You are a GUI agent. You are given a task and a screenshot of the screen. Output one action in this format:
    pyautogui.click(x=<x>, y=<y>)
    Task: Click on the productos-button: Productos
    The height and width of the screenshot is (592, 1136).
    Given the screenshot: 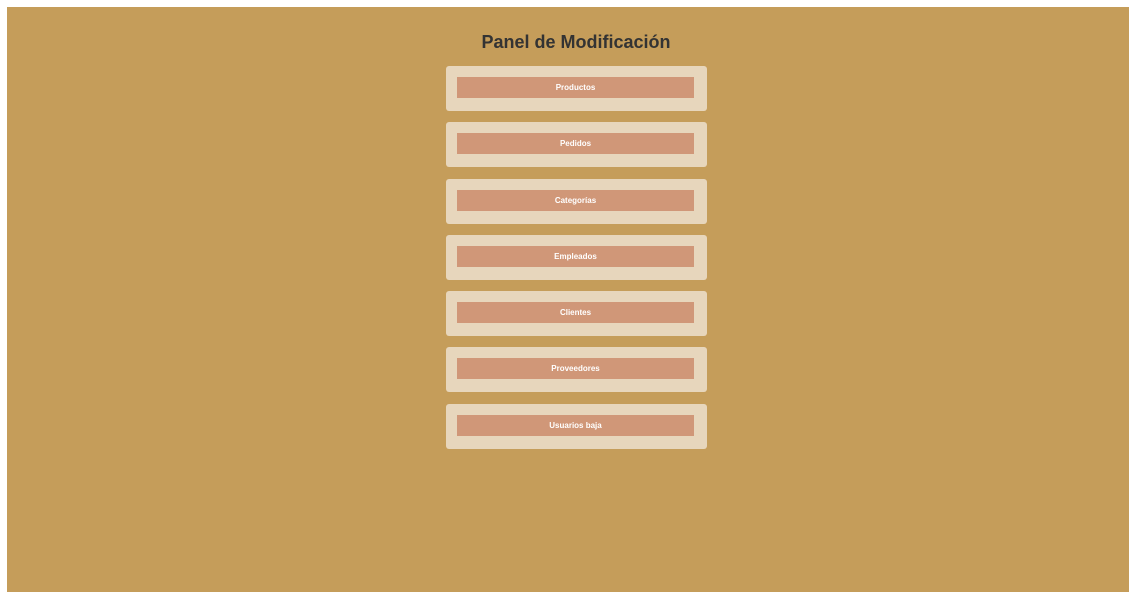 What is the action you would take?
    pyautogui.click(x=575, y=87)
    